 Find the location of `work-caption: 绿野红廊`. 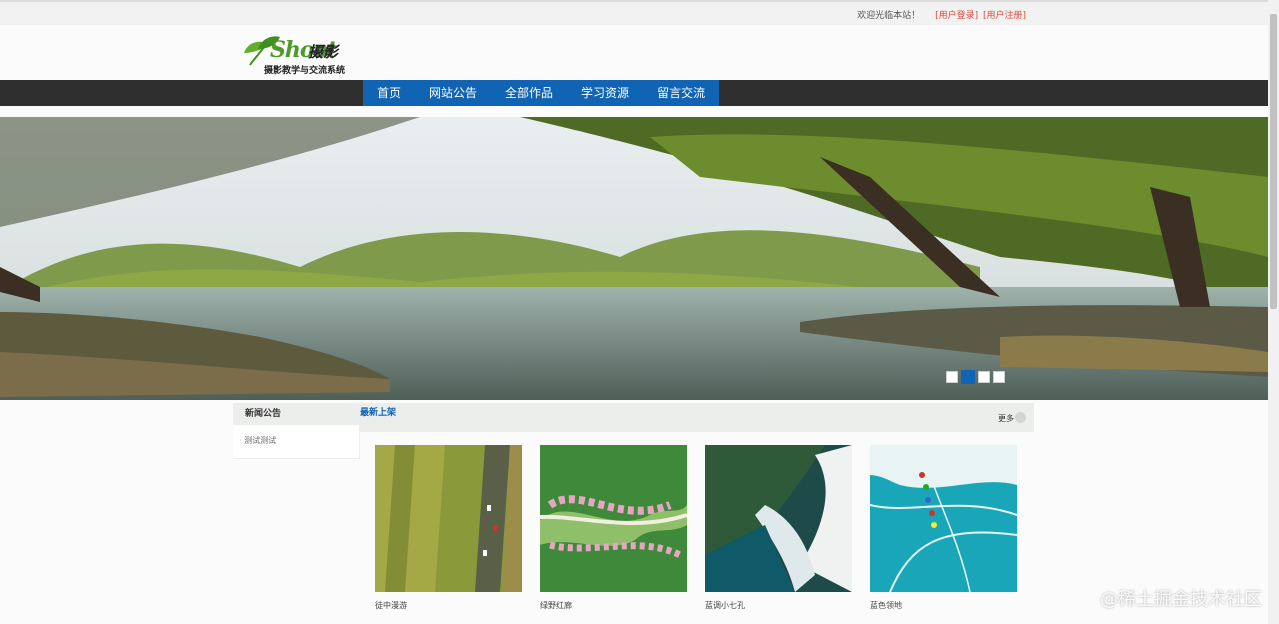

work-caption: 绿野红廊 is located at coordinates (613, 605).